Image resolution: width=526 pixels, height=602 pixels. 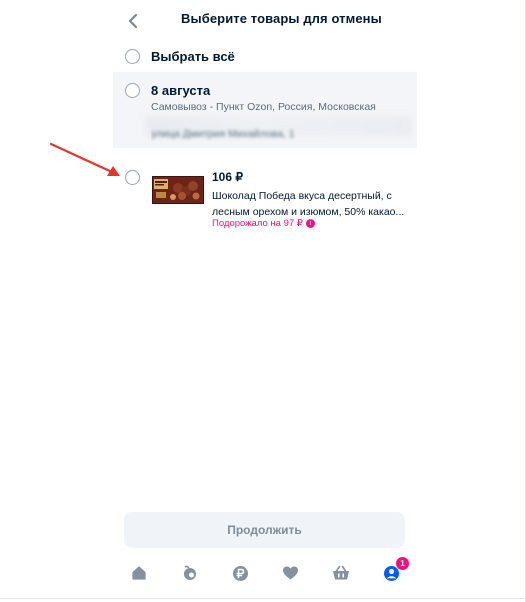 What do you see at coordinates (264, 573) in the screenshot?
I see `bottom-tab-bar` at bounding box center [264, 573].